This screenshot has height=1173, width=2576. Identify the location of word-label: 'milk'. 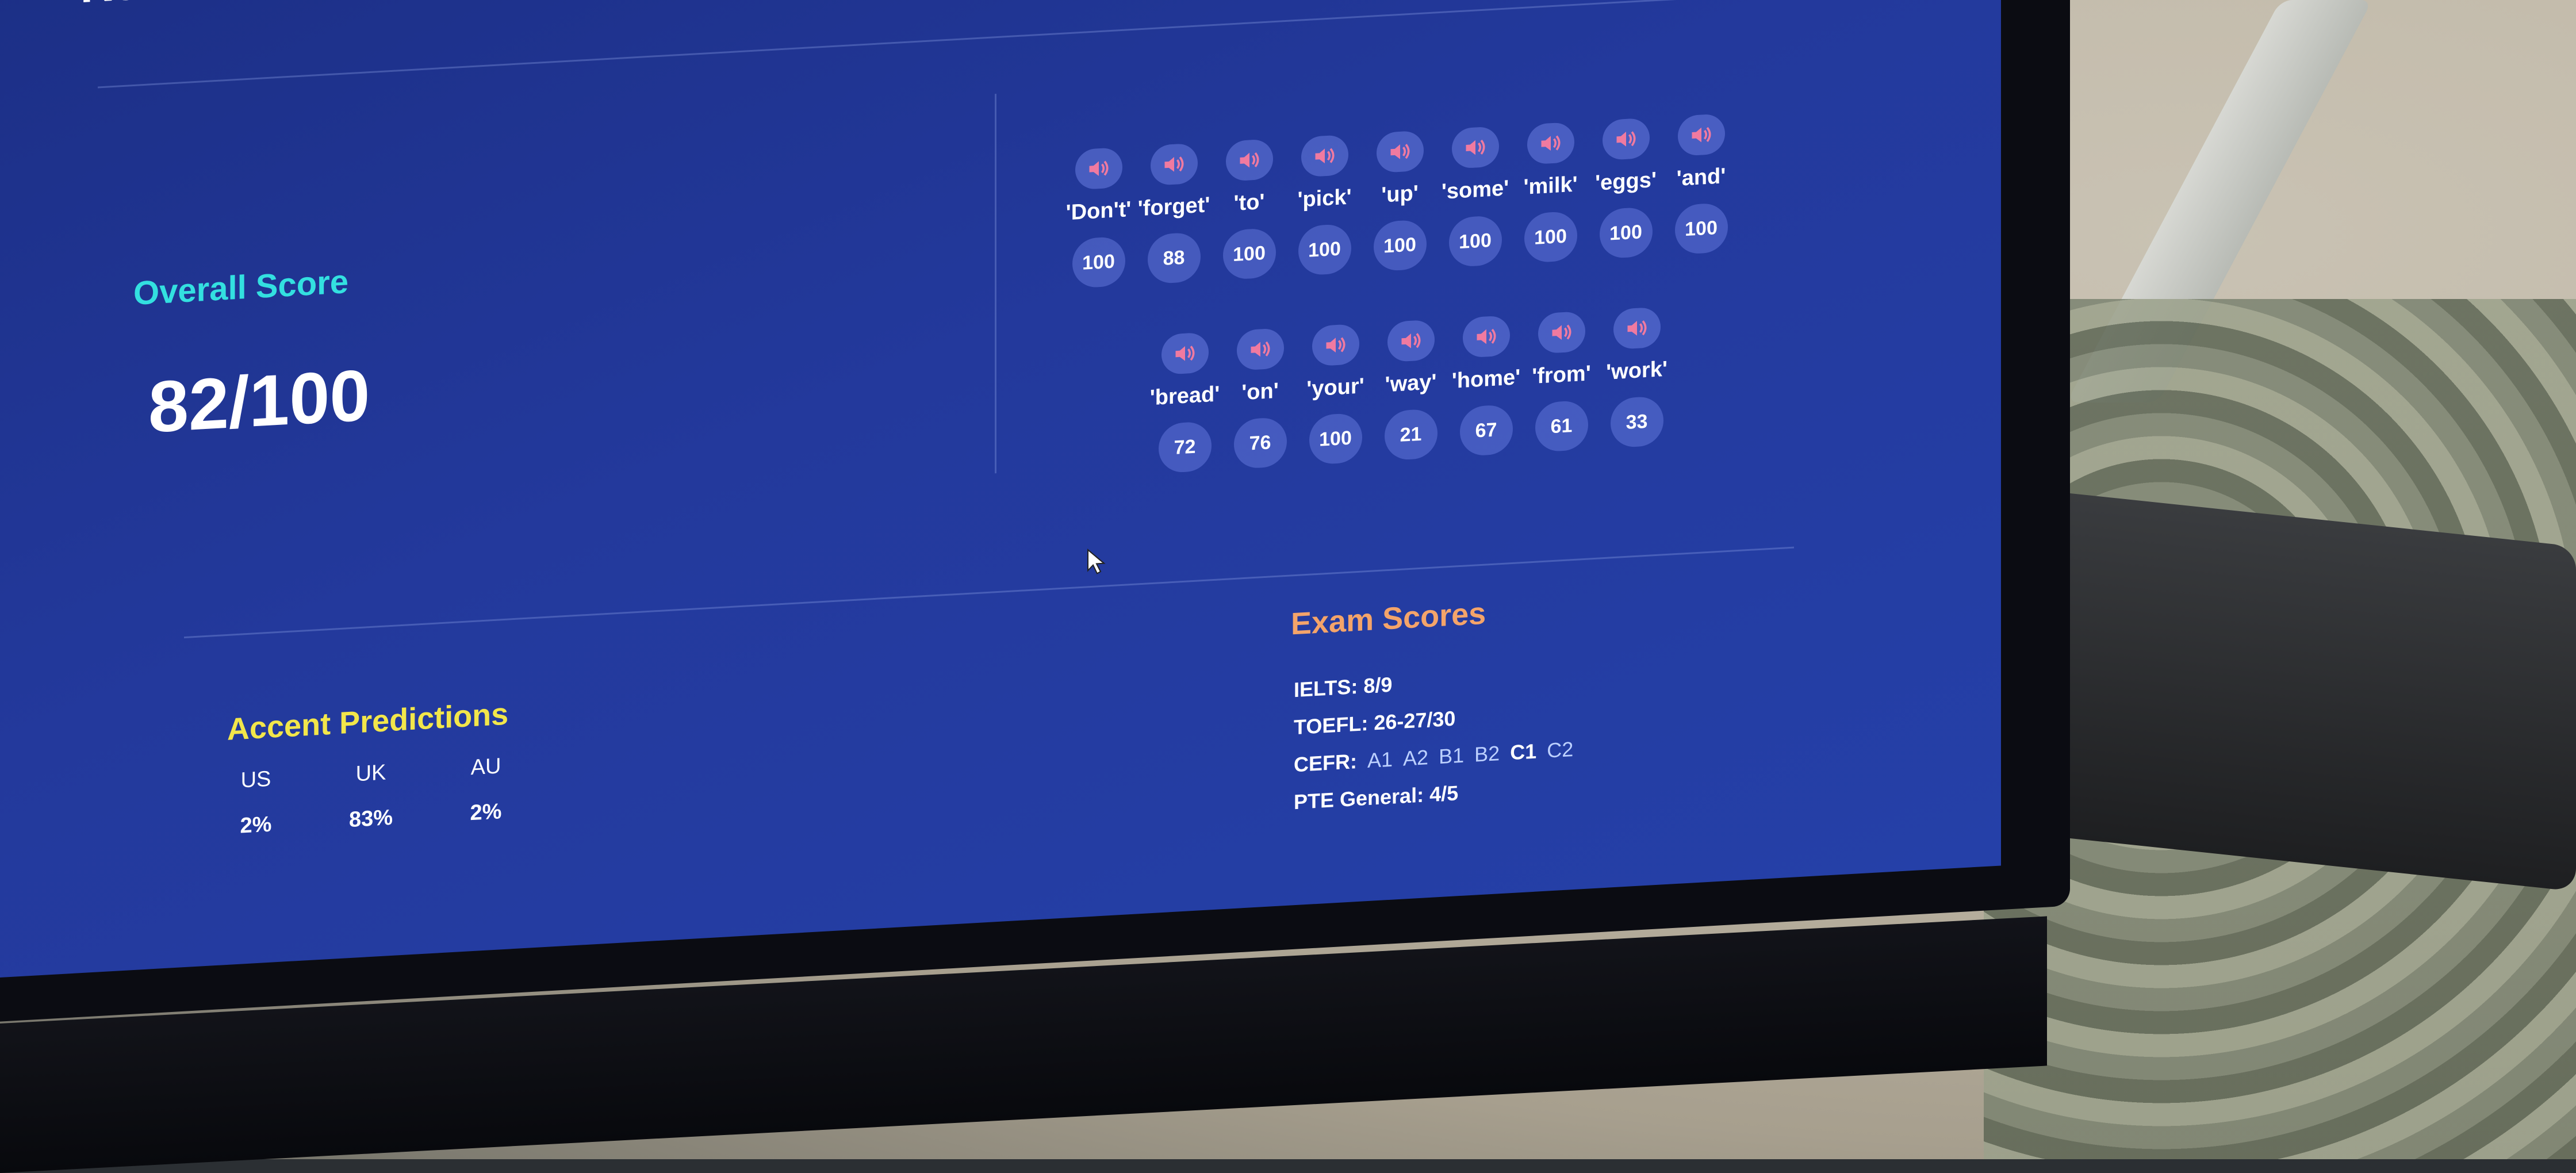
(1550, 186).